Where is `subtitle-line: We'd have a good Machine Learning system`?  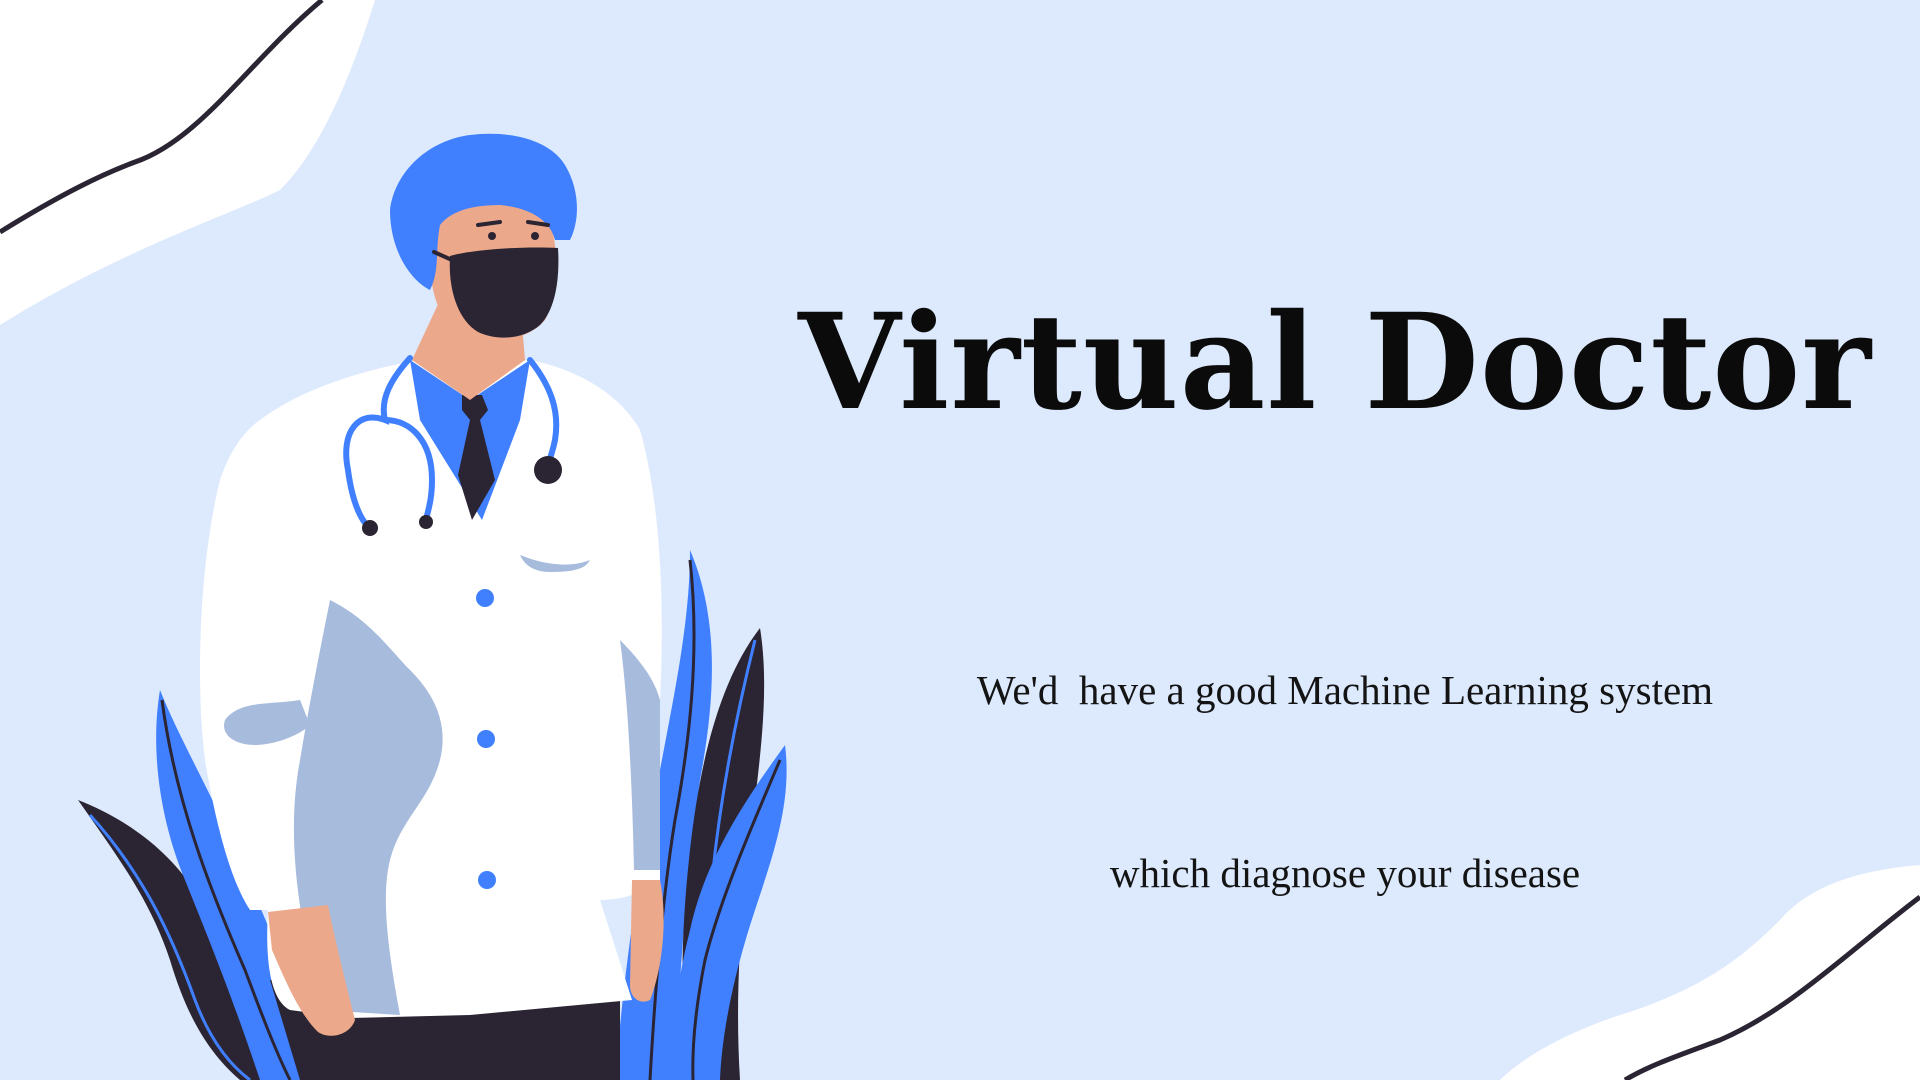
subtitle-line: We'd have a good Machine Learning system is located at coordinates (1345, 690).